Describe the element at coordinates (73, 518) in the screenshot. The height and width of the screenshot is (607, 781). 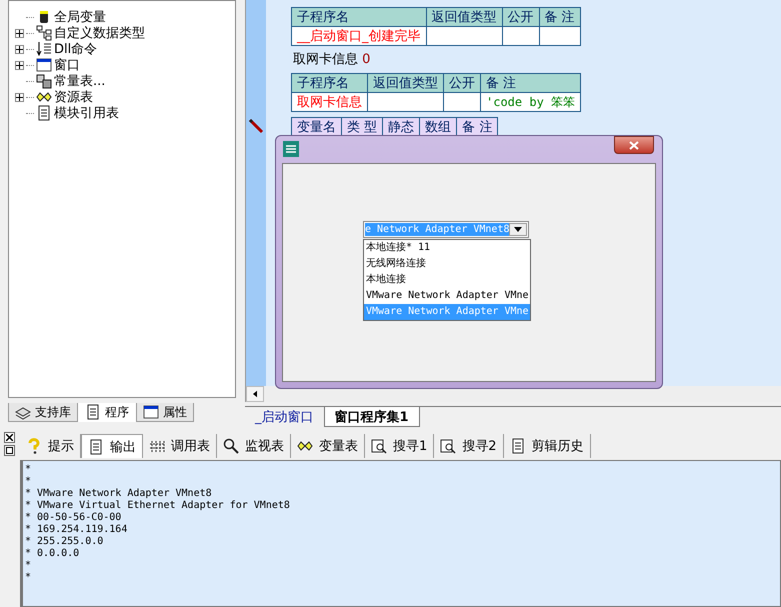
I see `output-line: * 00-50-56-C0-00` at that location.